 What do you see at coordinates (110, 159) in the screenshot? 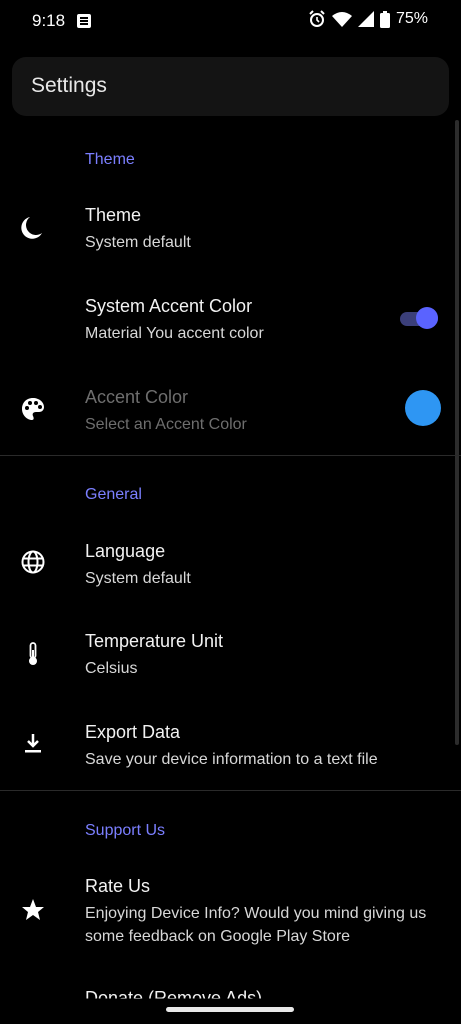
I see `section-header-theme: Theme` at bounding box center [110, 159].